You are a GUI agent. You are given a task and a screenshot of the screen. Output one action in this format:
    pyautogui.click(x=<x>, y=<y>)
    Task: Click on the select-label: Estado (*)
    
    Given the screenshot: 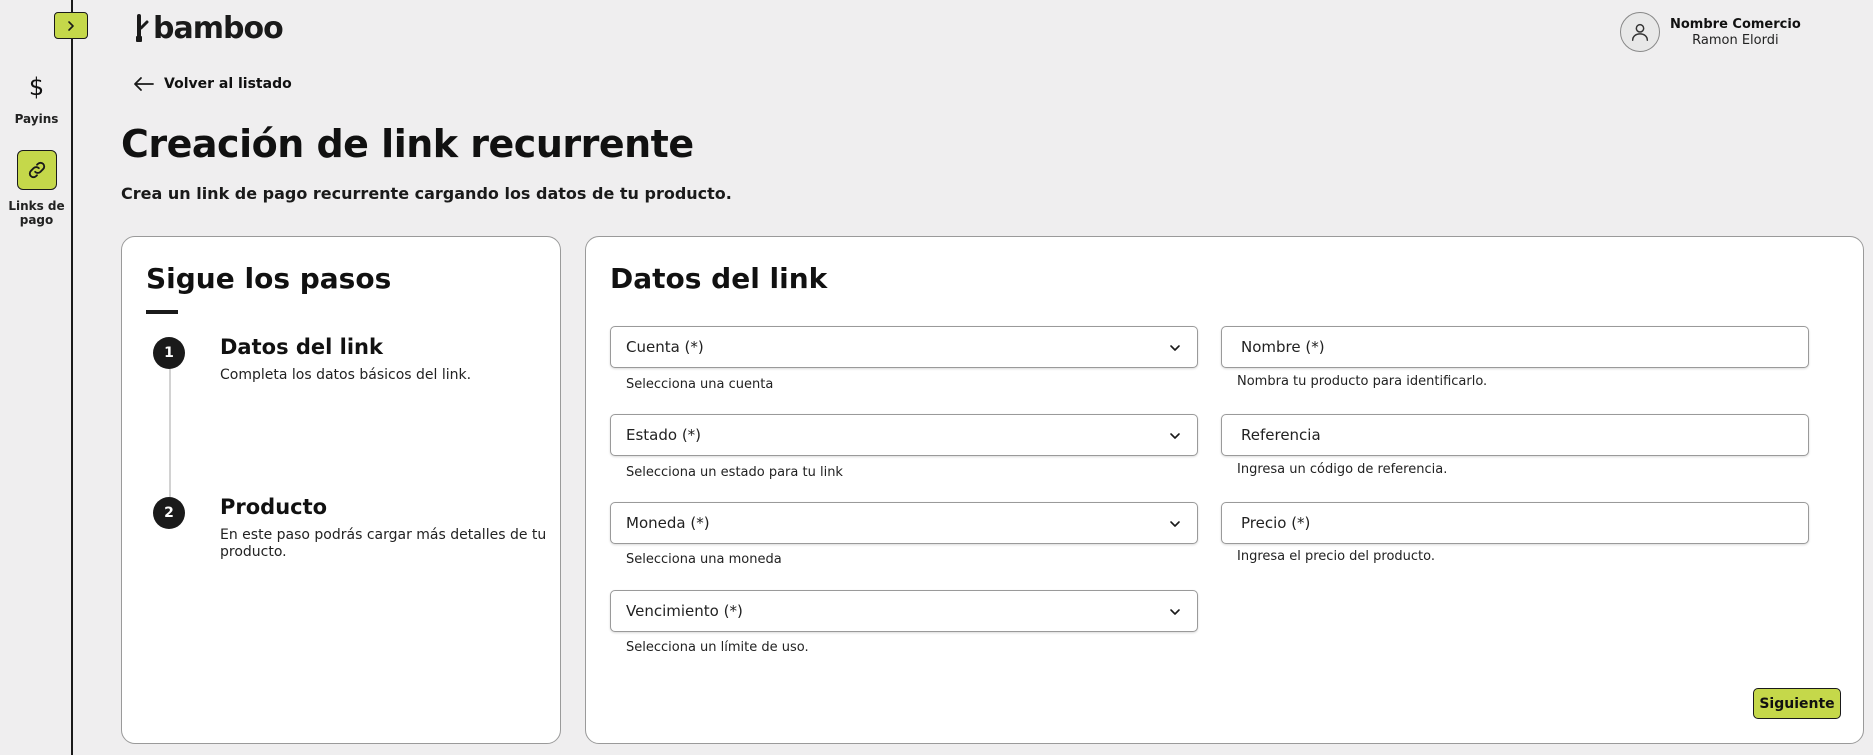 What is the action you would take?
    pyautogui.click(x=664, y=435)
    